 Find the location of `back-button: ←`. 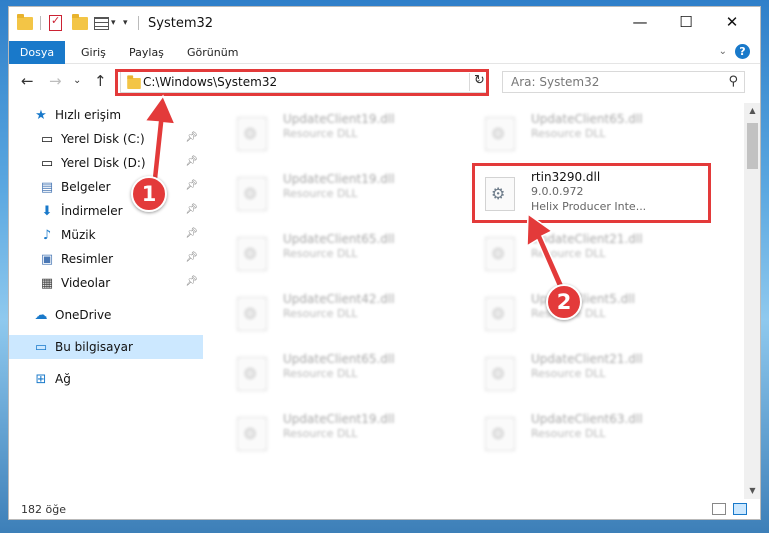

back-button: ← is located at coordinates (27, 81).